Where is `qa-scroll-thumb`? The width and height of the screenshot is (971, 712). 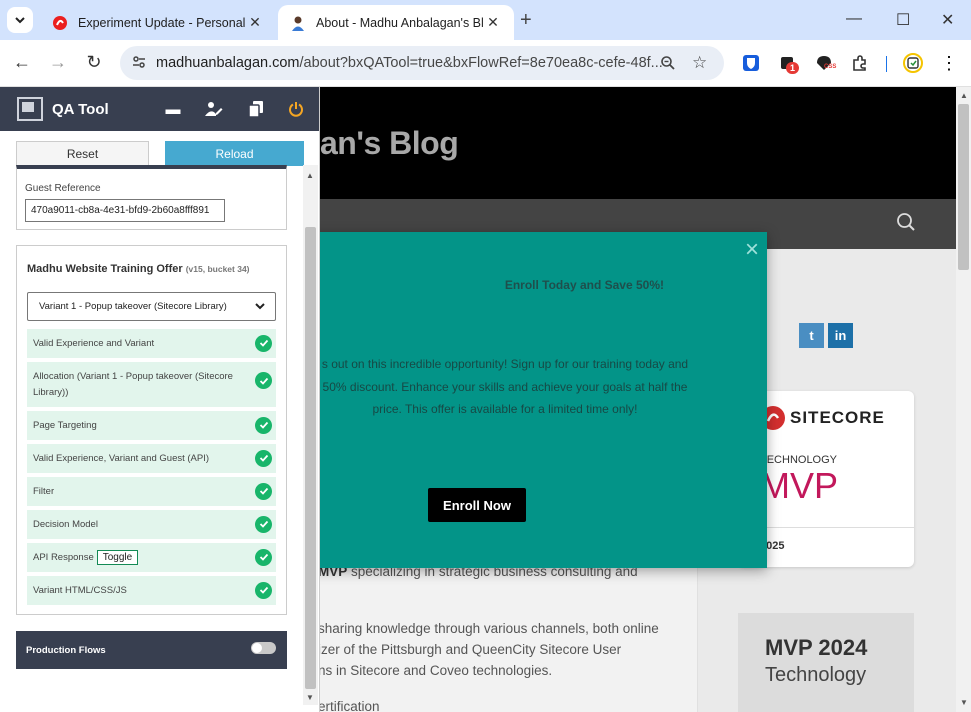 qa-scroll-thumb is located at coordinates (310, 458).